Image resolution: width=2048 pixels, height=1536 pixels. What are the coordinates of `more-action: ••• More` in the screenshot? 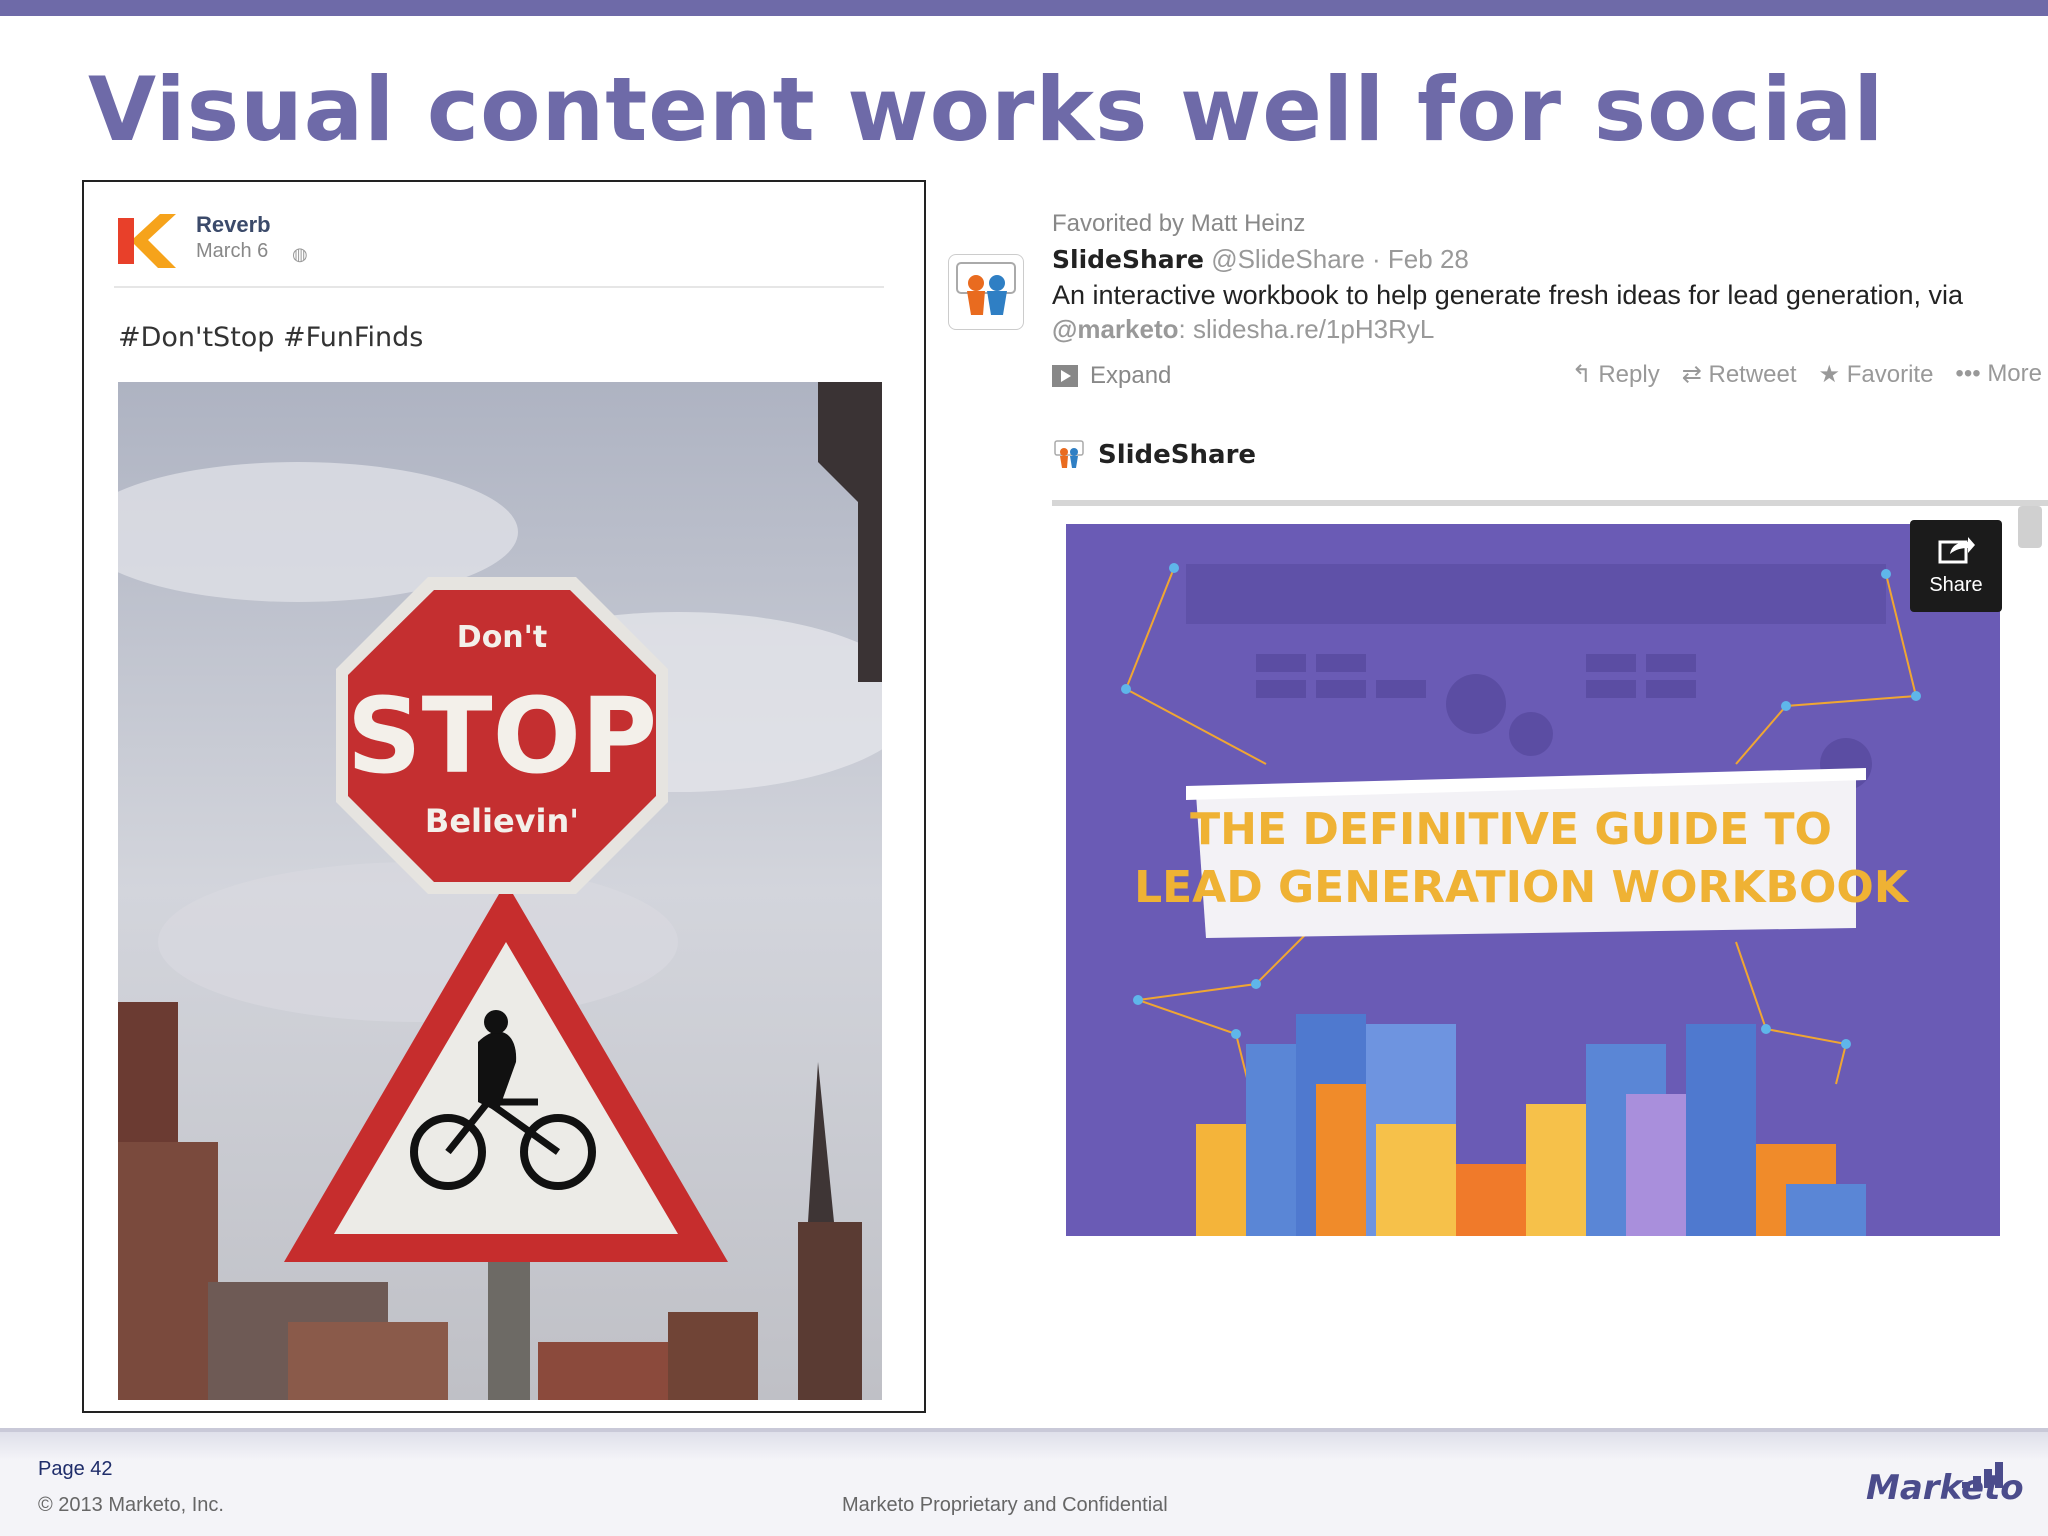 It's located at (1998, 374).